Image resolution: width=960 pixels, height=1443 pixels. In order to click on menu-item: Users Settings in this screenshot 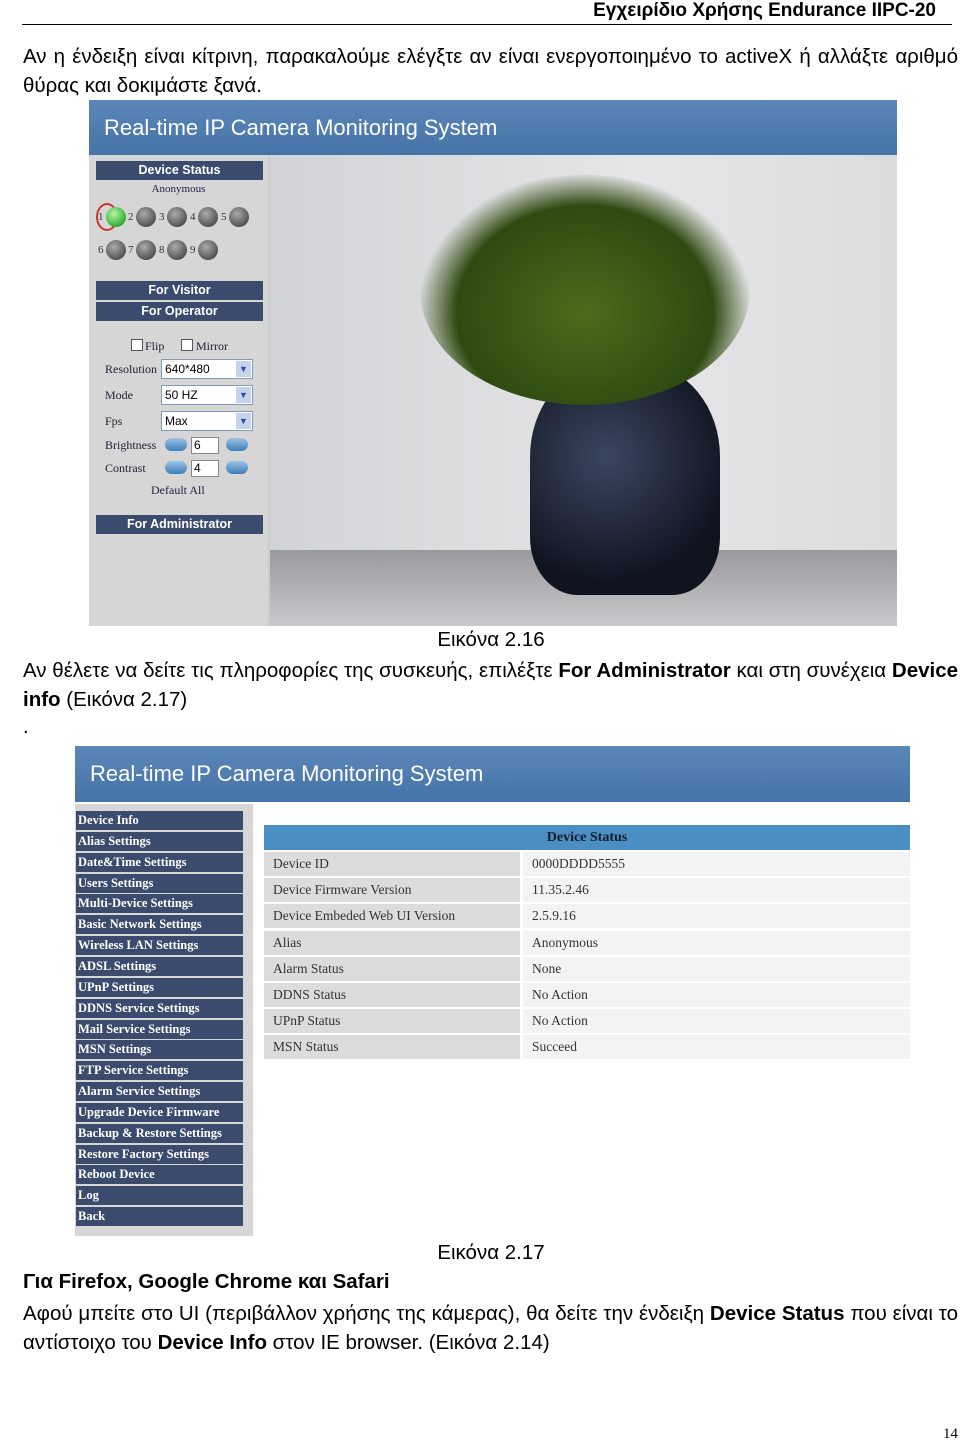, I will do `click(159, 883)`.